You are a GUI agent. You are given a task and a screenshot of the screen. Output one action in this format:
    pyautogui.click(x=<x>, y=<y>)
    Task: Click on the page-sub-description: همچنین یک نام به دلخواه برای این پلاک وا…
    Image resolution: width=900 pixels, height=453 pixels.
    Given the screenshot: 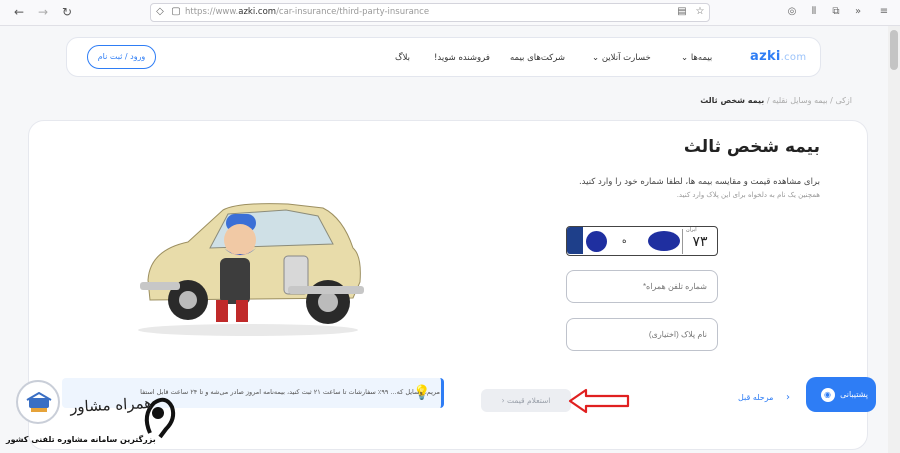 What is the action you would take?
    pyautogui.click(x=748, y=195)
    